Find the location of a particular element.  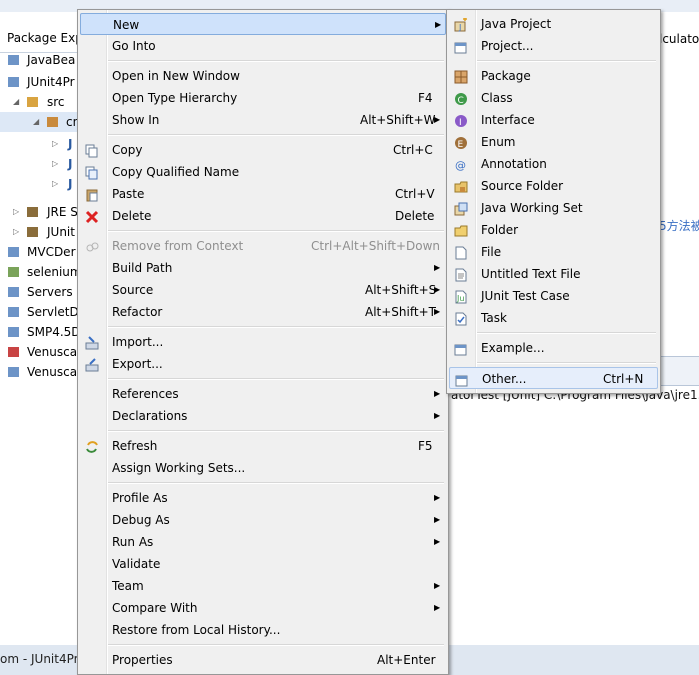

package-icon is located at coordinates (52, 122).